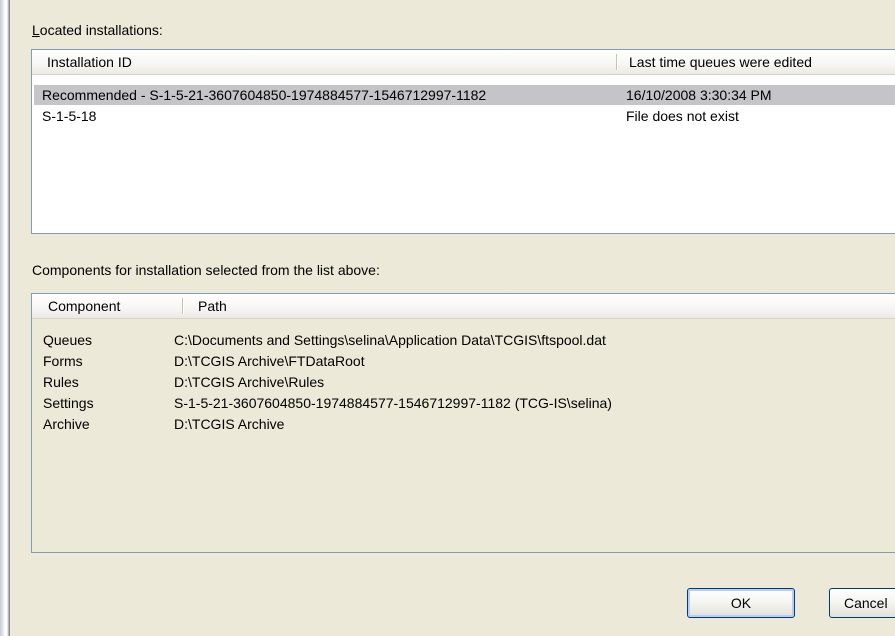  What do you see at coordinates (269, 361) in the screenshot?
I see `component-path-cell: D:\TCGIS Archive\FTDataRoot` at bounding box center [269, 361].